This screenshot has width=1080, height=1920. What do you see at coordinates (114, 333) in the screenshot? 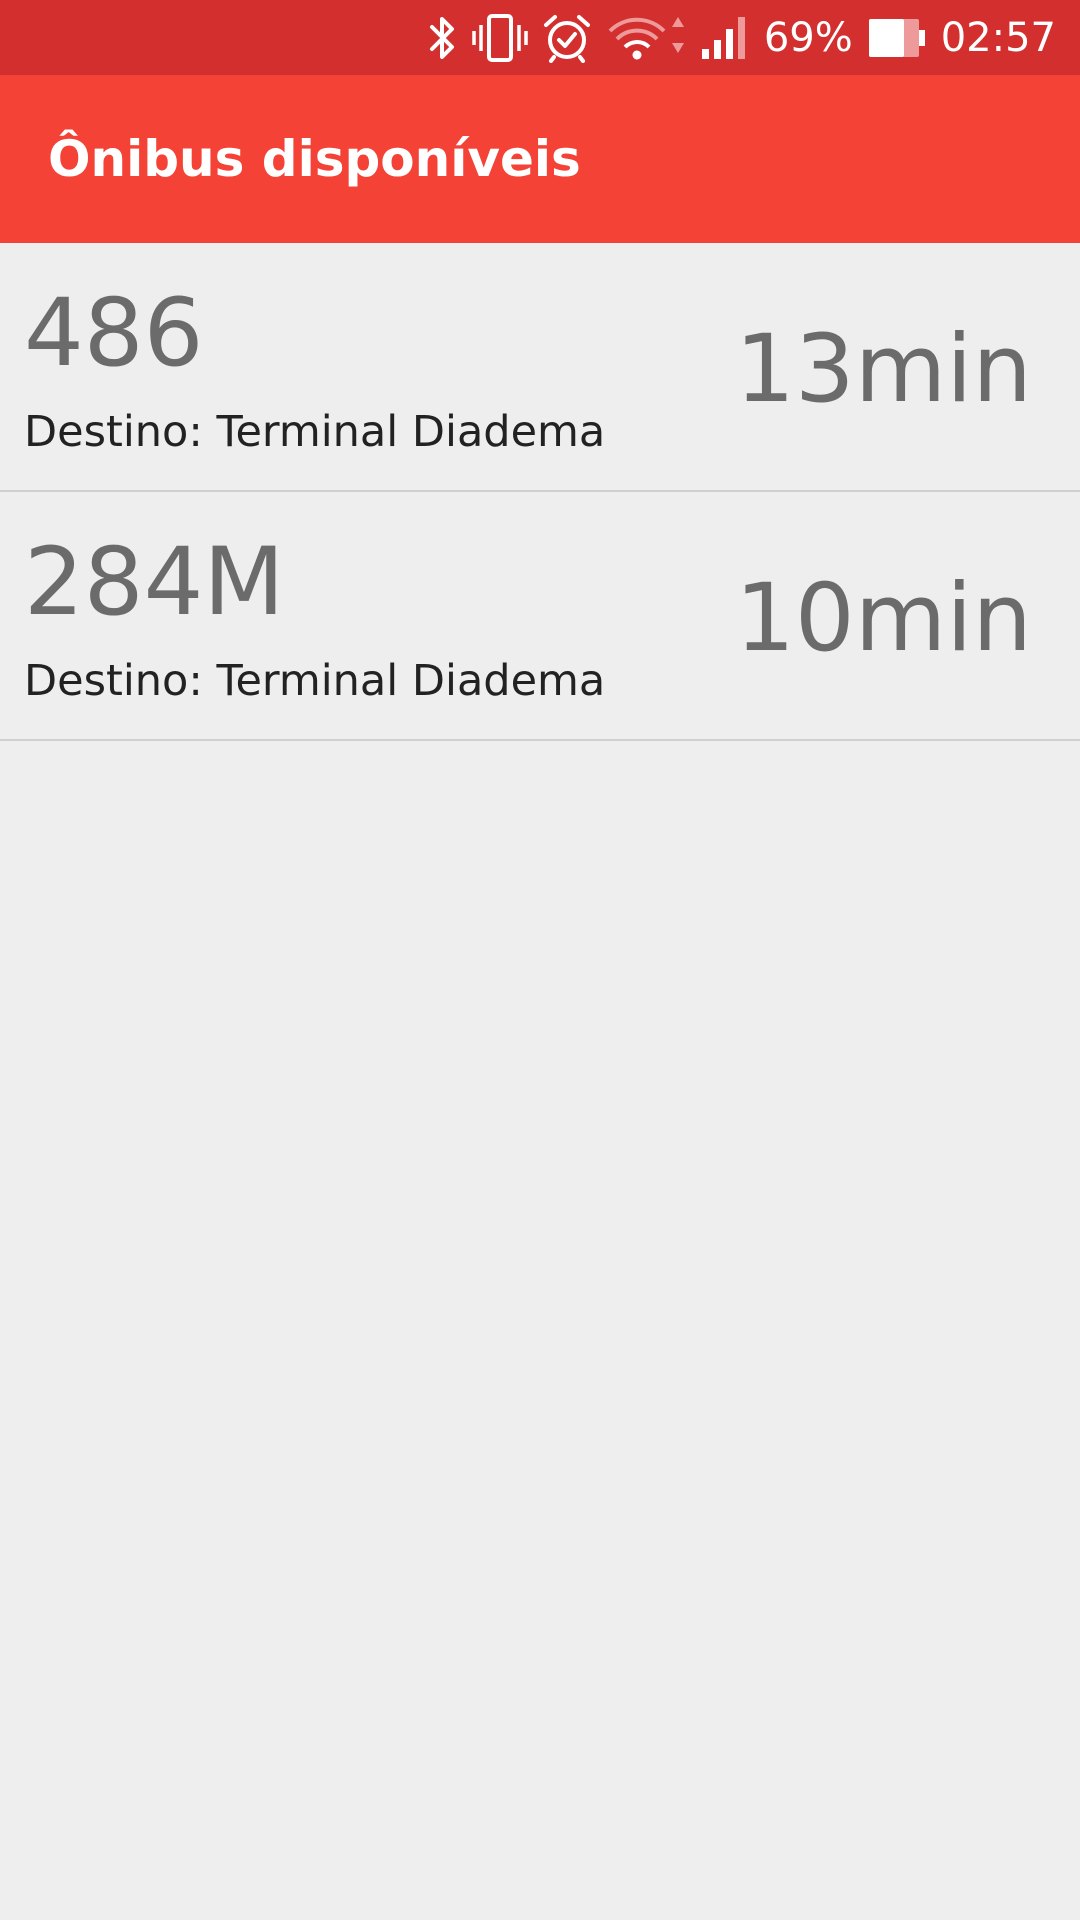
I see `bus-line-number: 486` at bounding box center [114, 333].